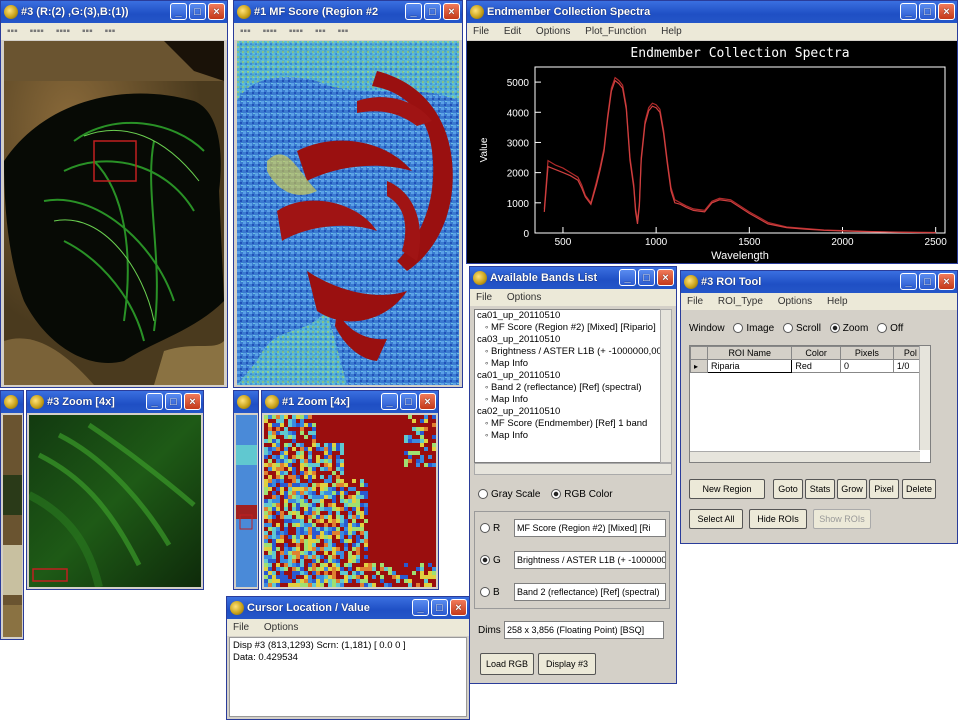 This screenshot has width=960, height=720. Describe the element at coordinates (490, 592) in the screenshot. I see `radio-b: B` at that location.